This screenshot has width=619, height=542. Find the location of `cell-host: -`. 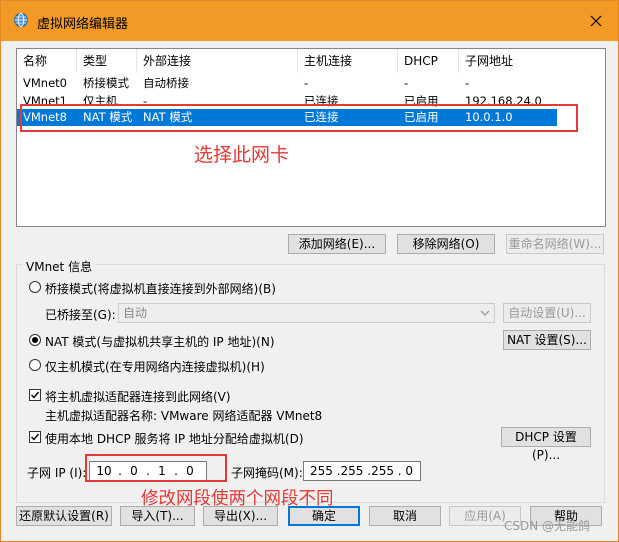

cell-host: - is located at coordinates (306, 83).